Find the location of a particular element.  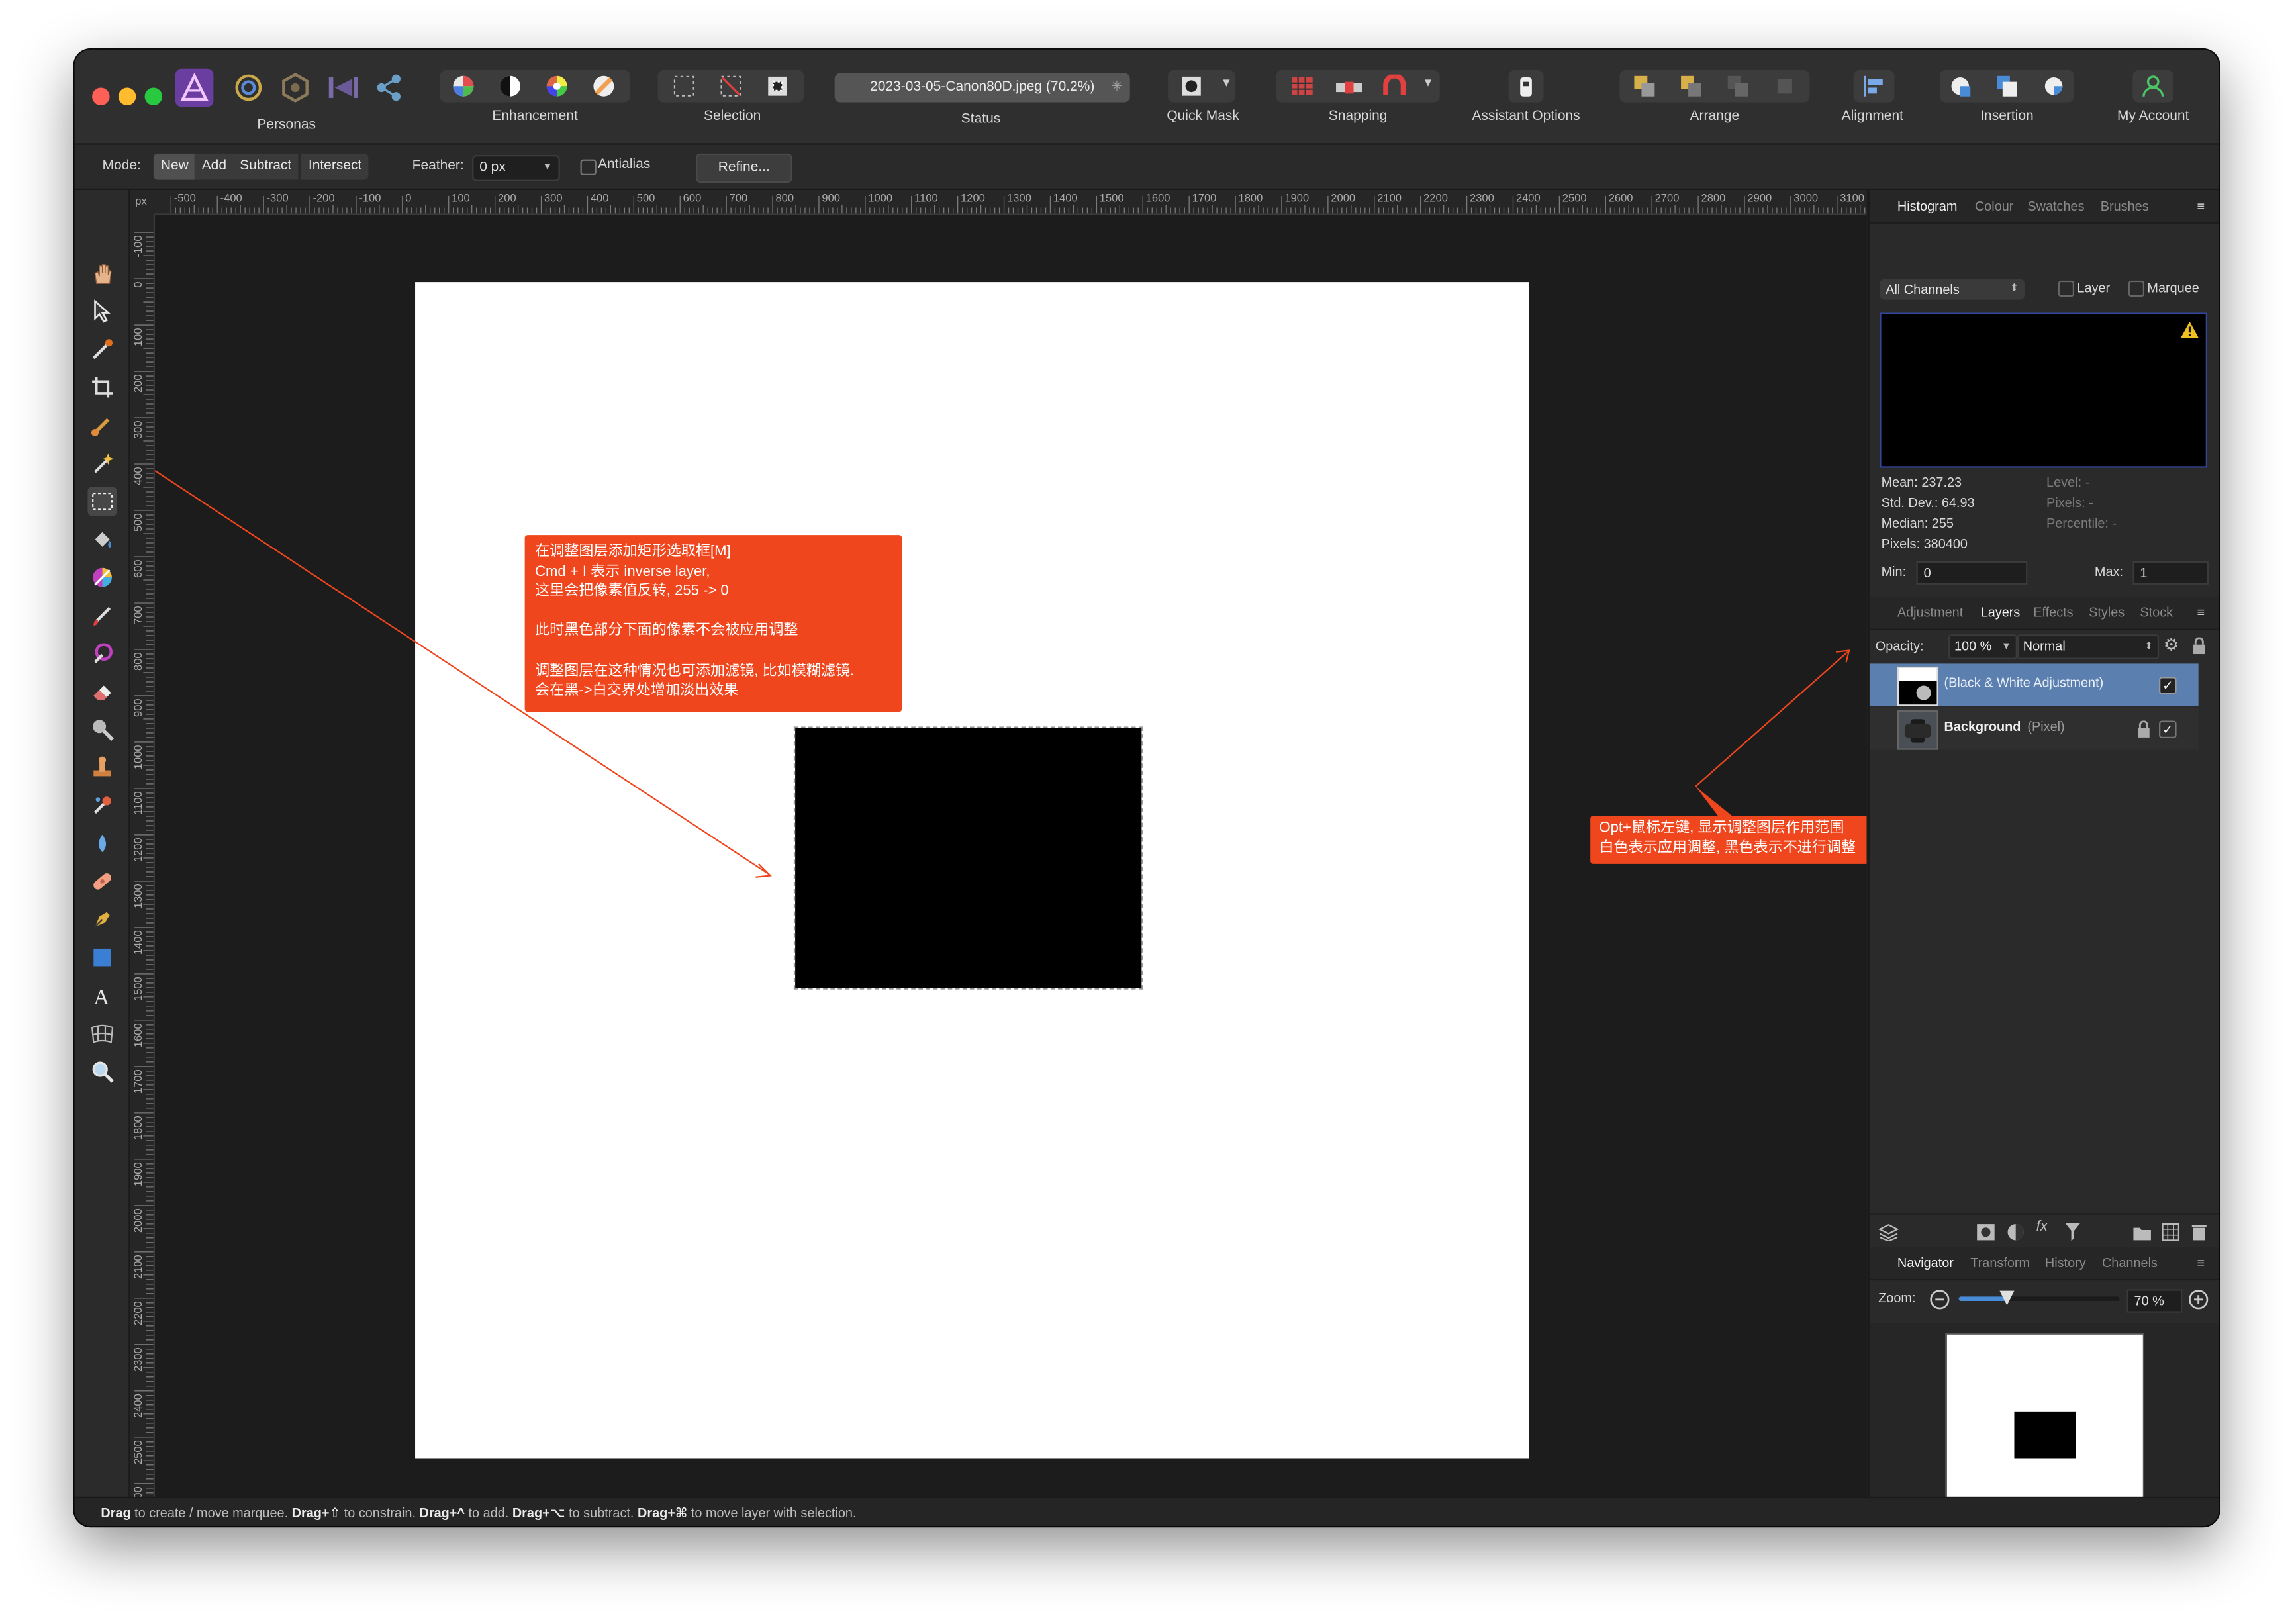

move-to-back-icon is located at coordinates (1644, 90).